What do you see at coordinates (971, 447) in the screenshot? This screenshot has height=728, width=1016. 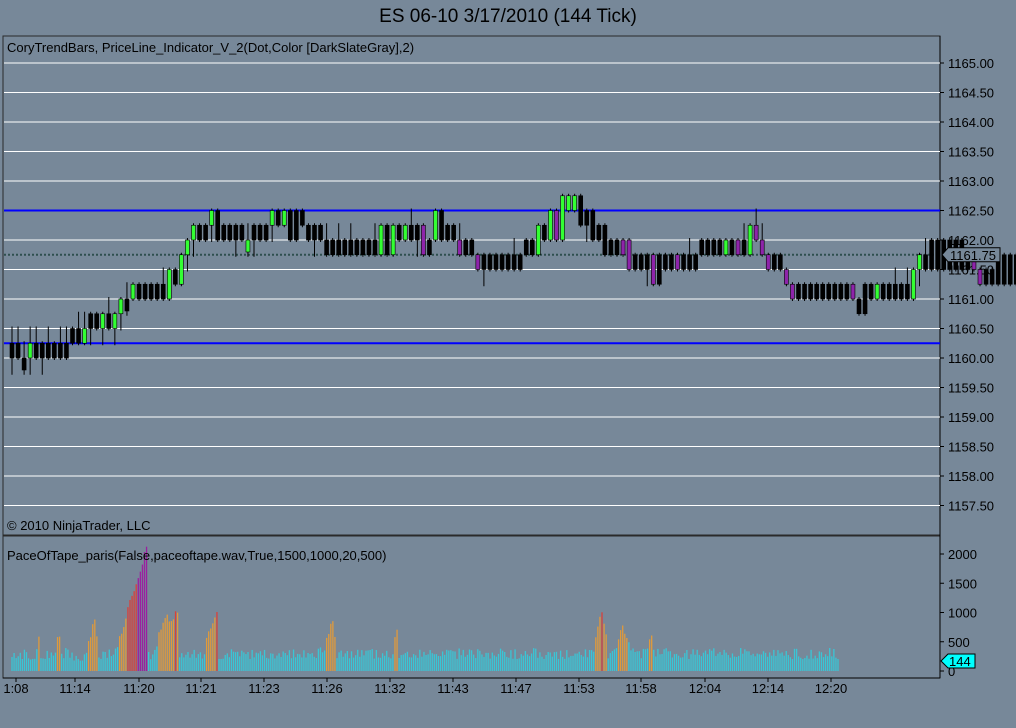 I see `price-axis-label: 1158.50` at bounding box center [971, 447].